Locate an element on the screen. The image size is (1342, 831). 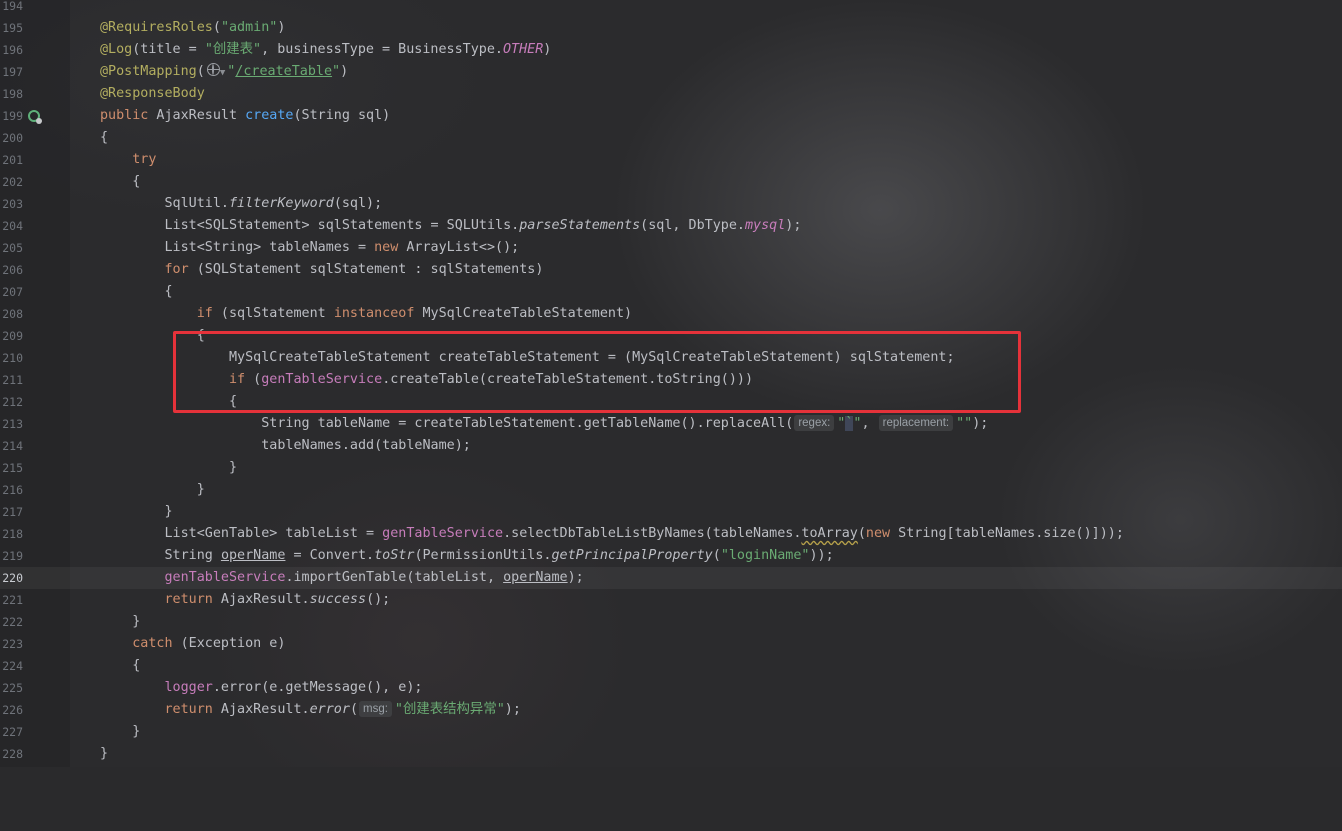
code-text: try is located at coordinates (128, 160).